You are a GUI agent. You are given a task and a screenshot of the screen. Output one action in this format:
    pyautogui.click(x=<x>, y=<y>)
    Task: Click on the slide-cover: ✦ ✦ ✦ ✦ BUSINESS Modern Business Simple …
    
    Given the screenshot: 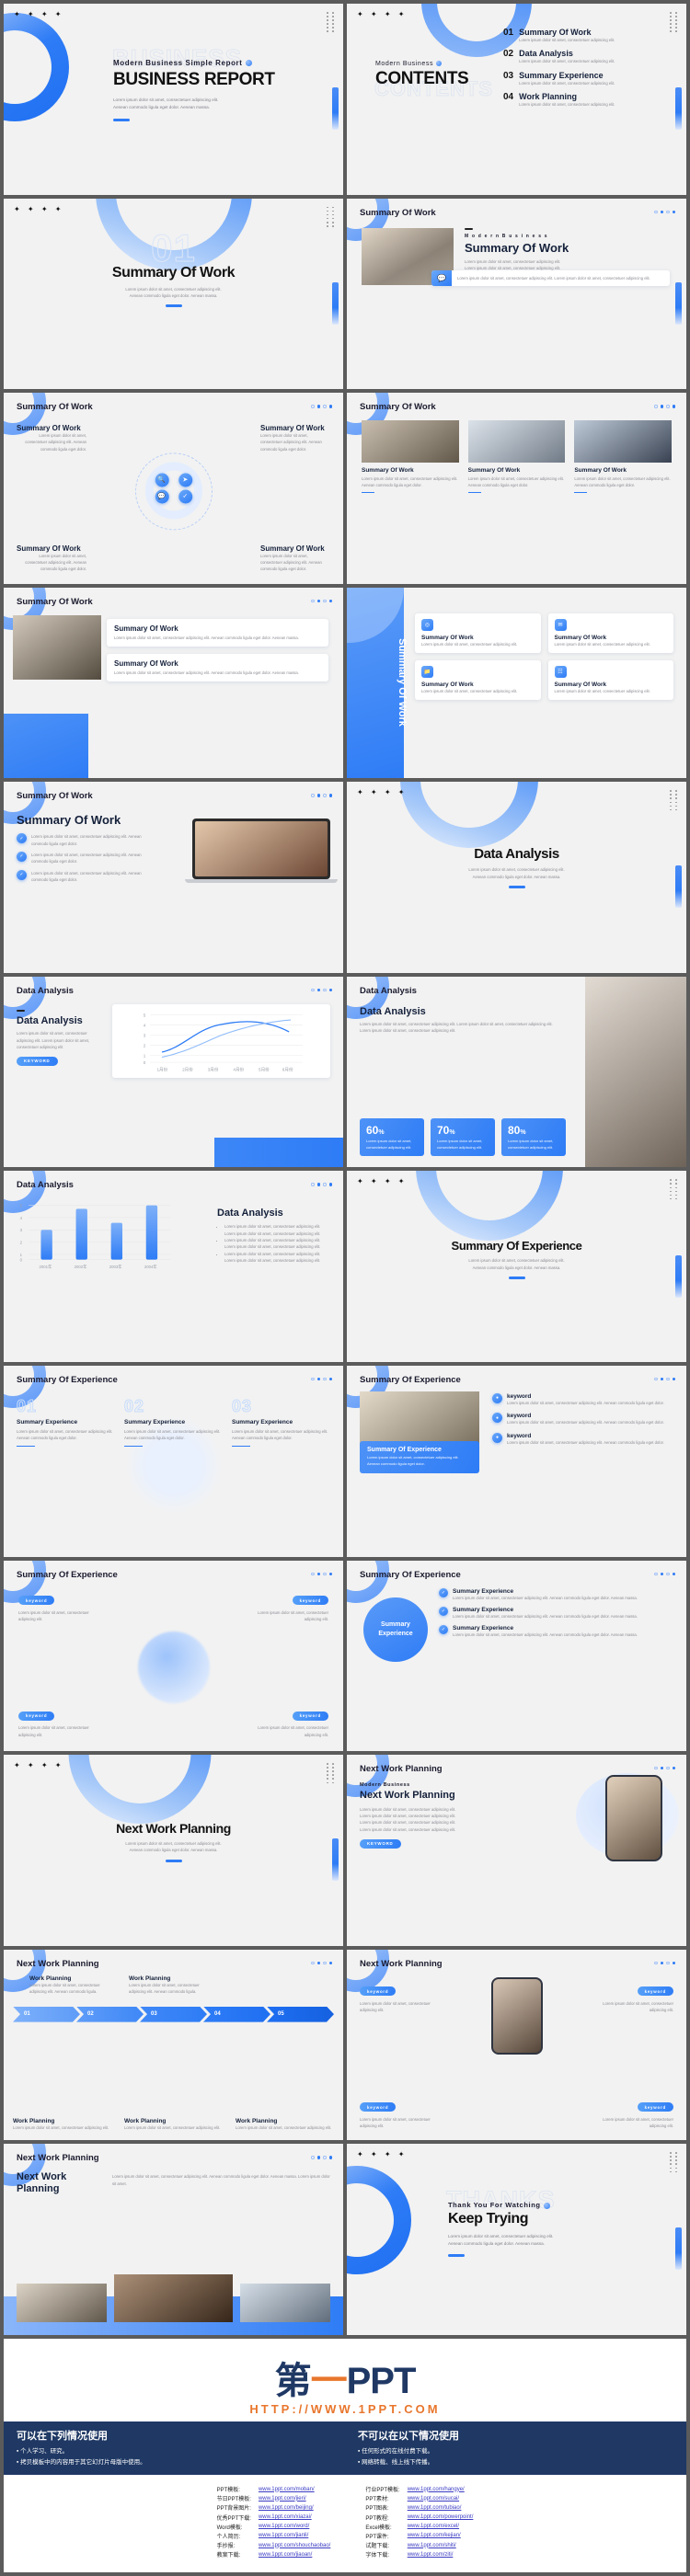 What is the action you would take?
    pyautogui.click(x=173, y=99)
    